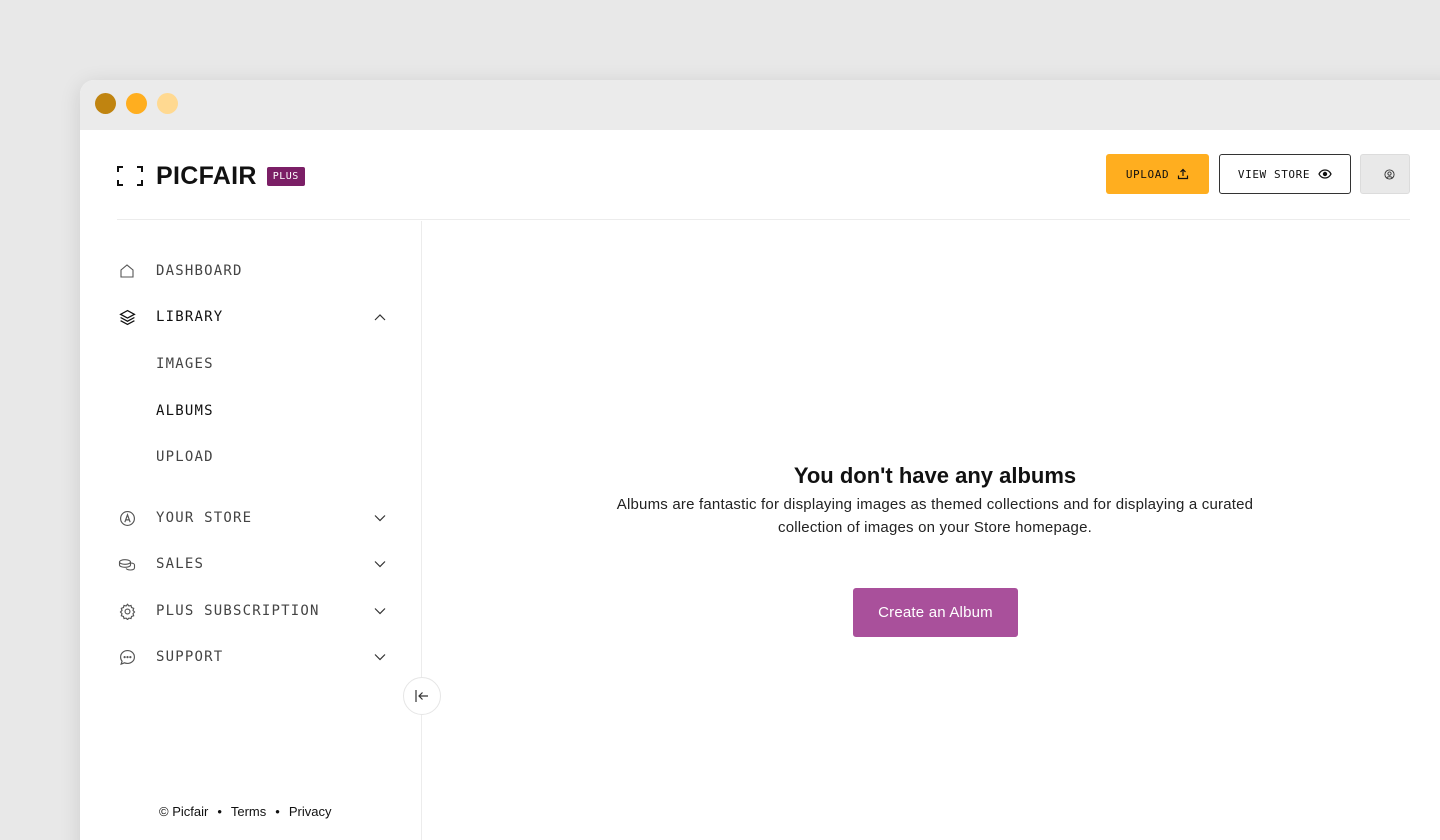  I want to click on view-store-button: VIEW STORE, so click(1285, 174).